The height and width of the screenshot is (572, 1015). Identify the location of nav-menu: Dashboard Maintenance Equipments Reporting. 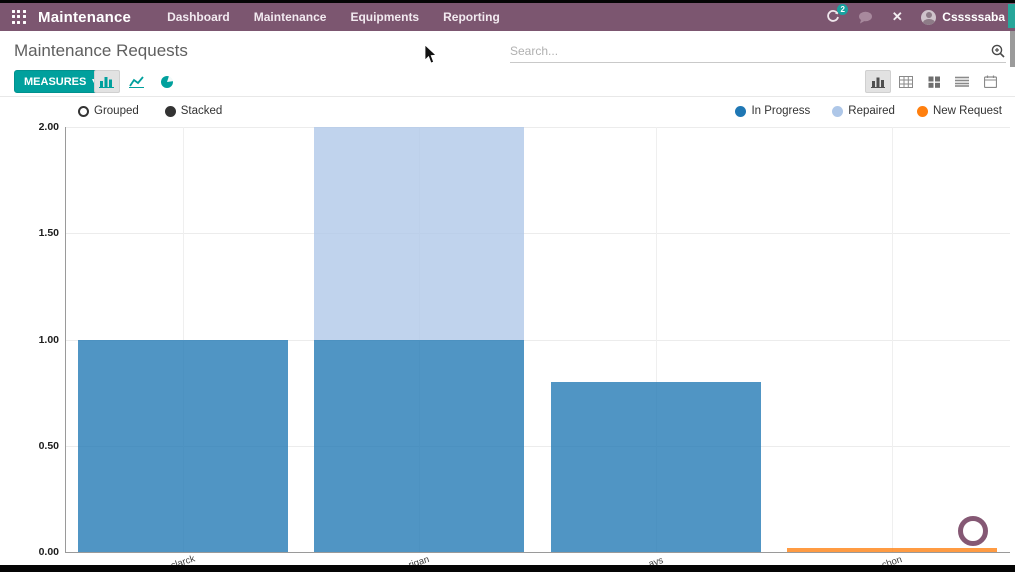
(333, 17).